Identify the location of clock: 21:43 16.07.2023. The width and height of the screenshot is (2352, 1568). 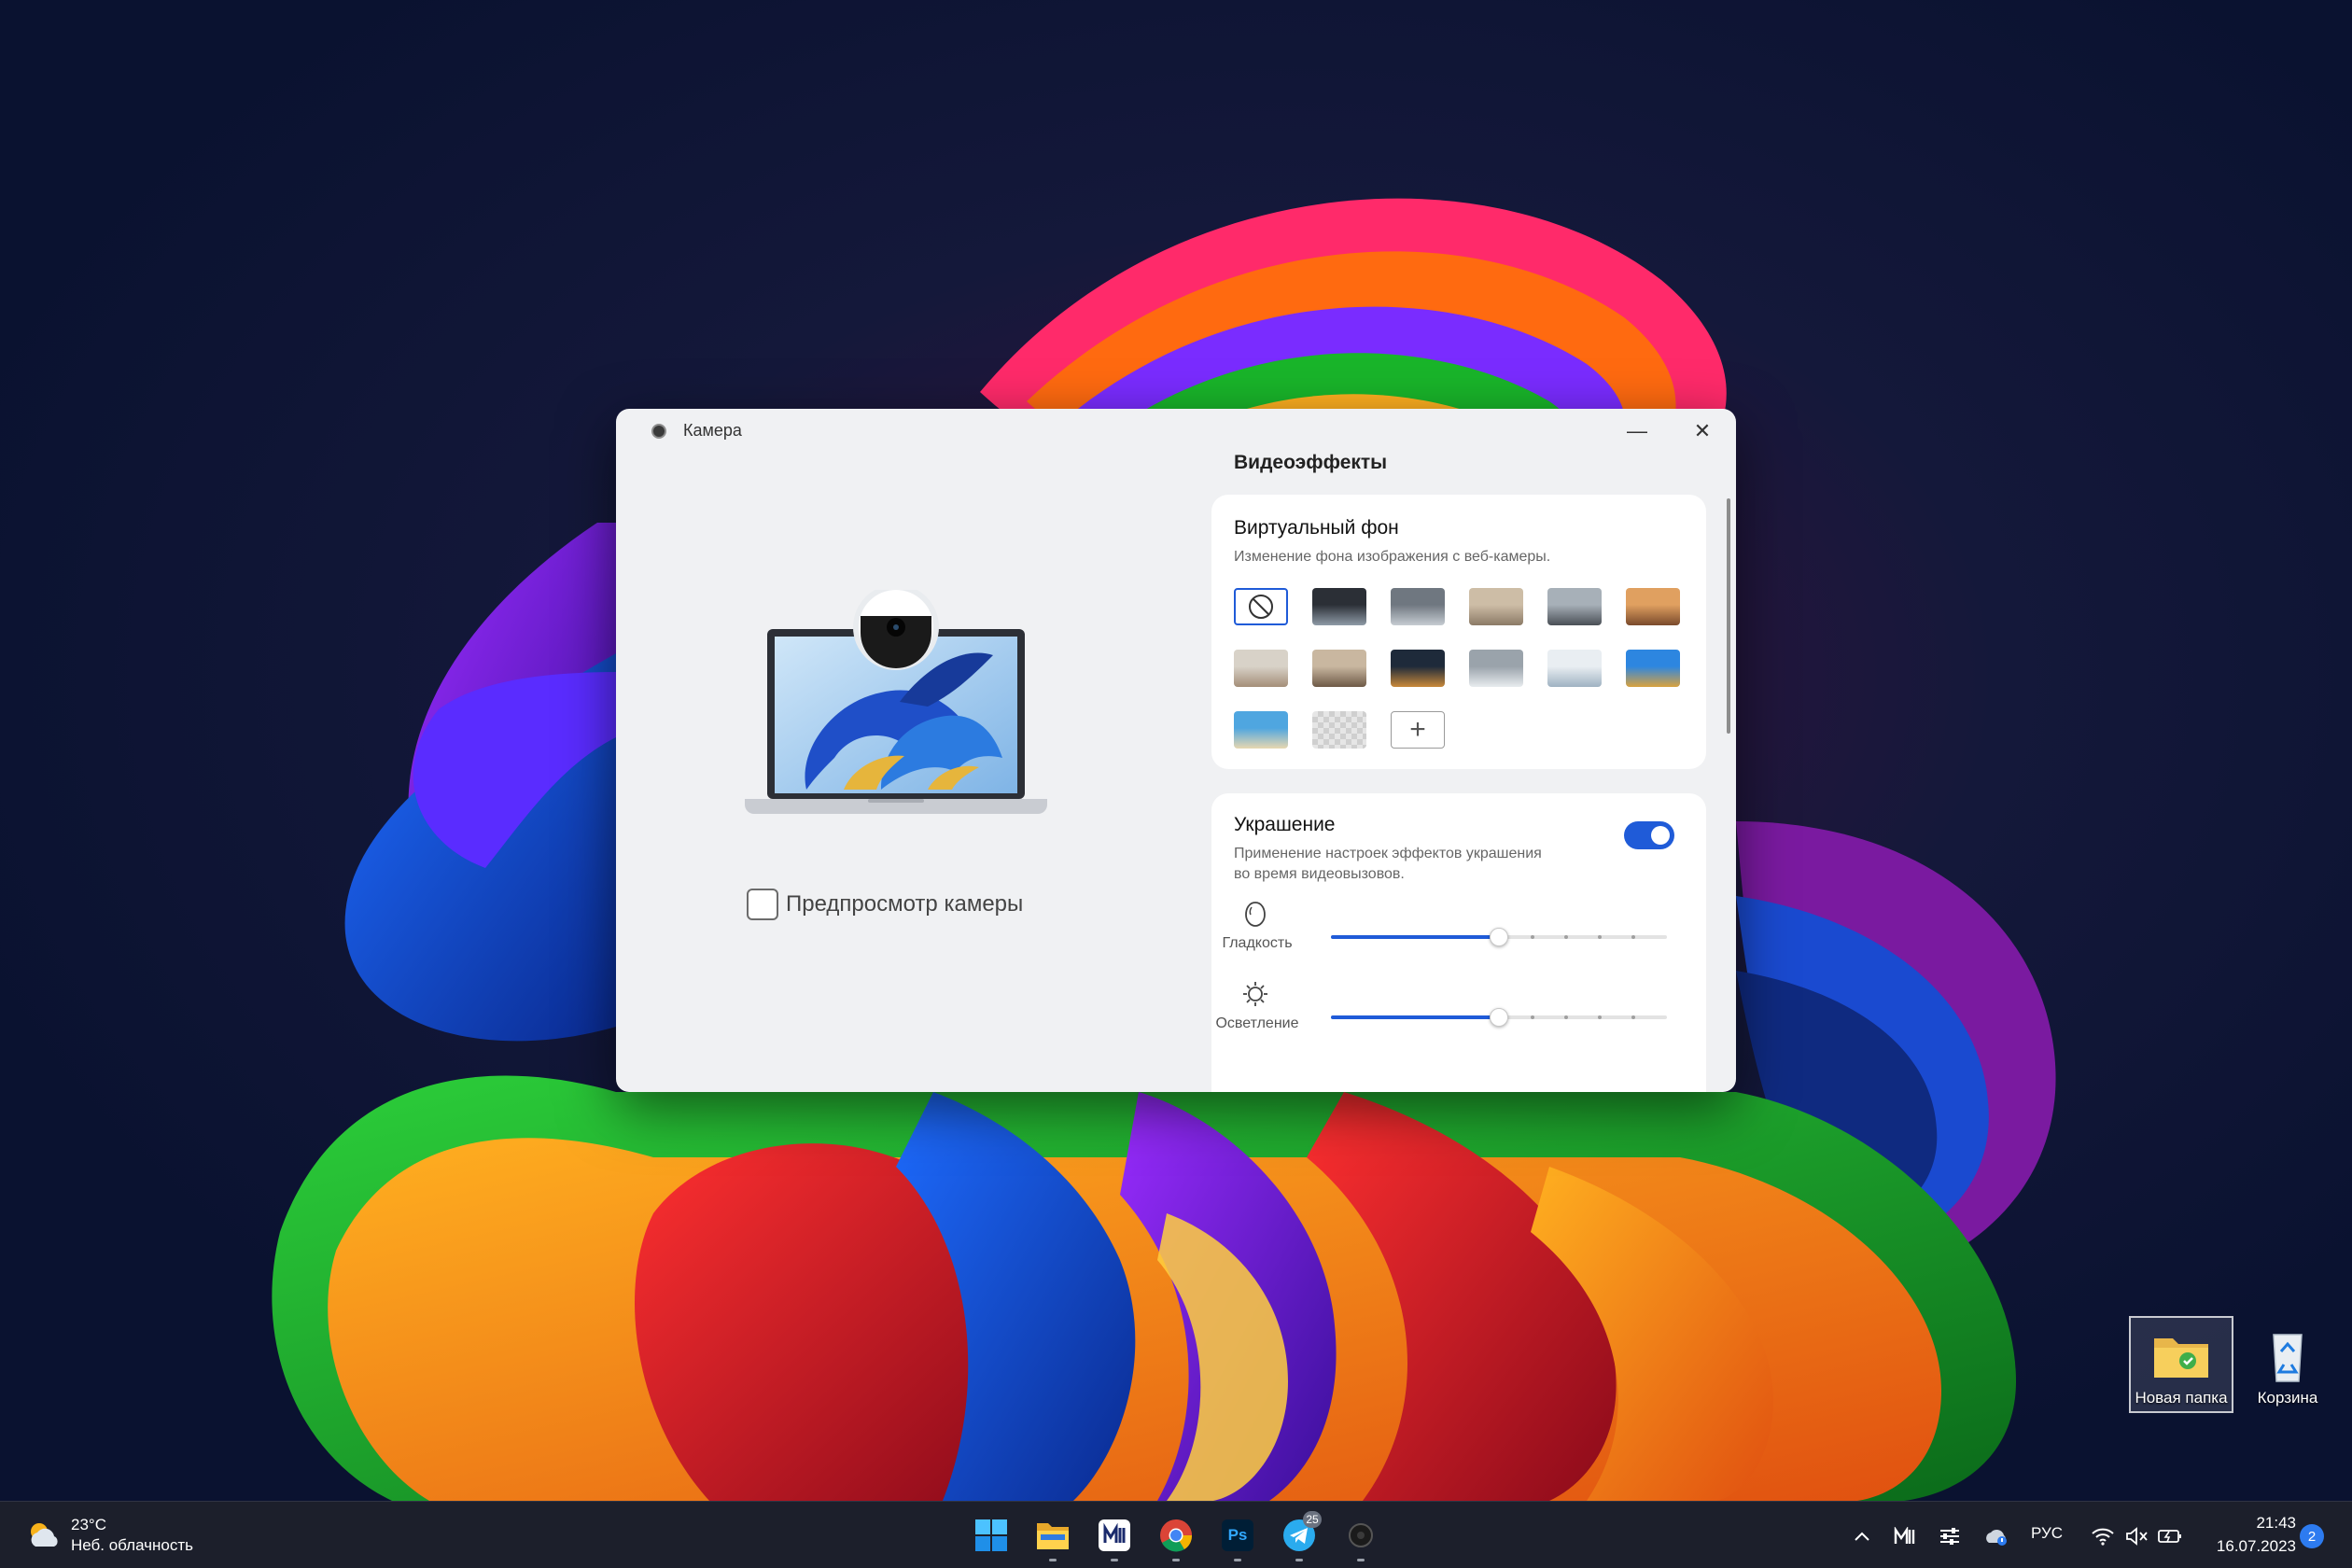
(2240, 1534).